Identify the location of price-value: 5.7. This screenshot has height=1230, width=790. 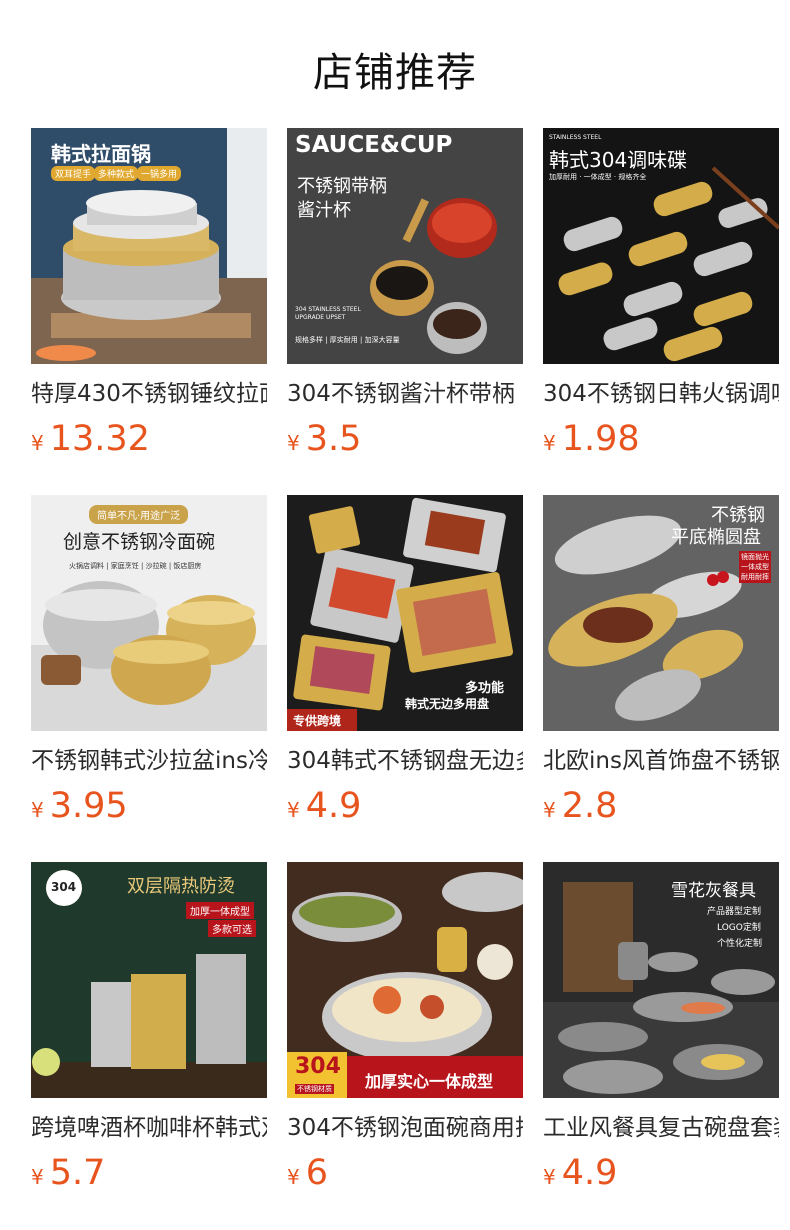
(77, 1173).